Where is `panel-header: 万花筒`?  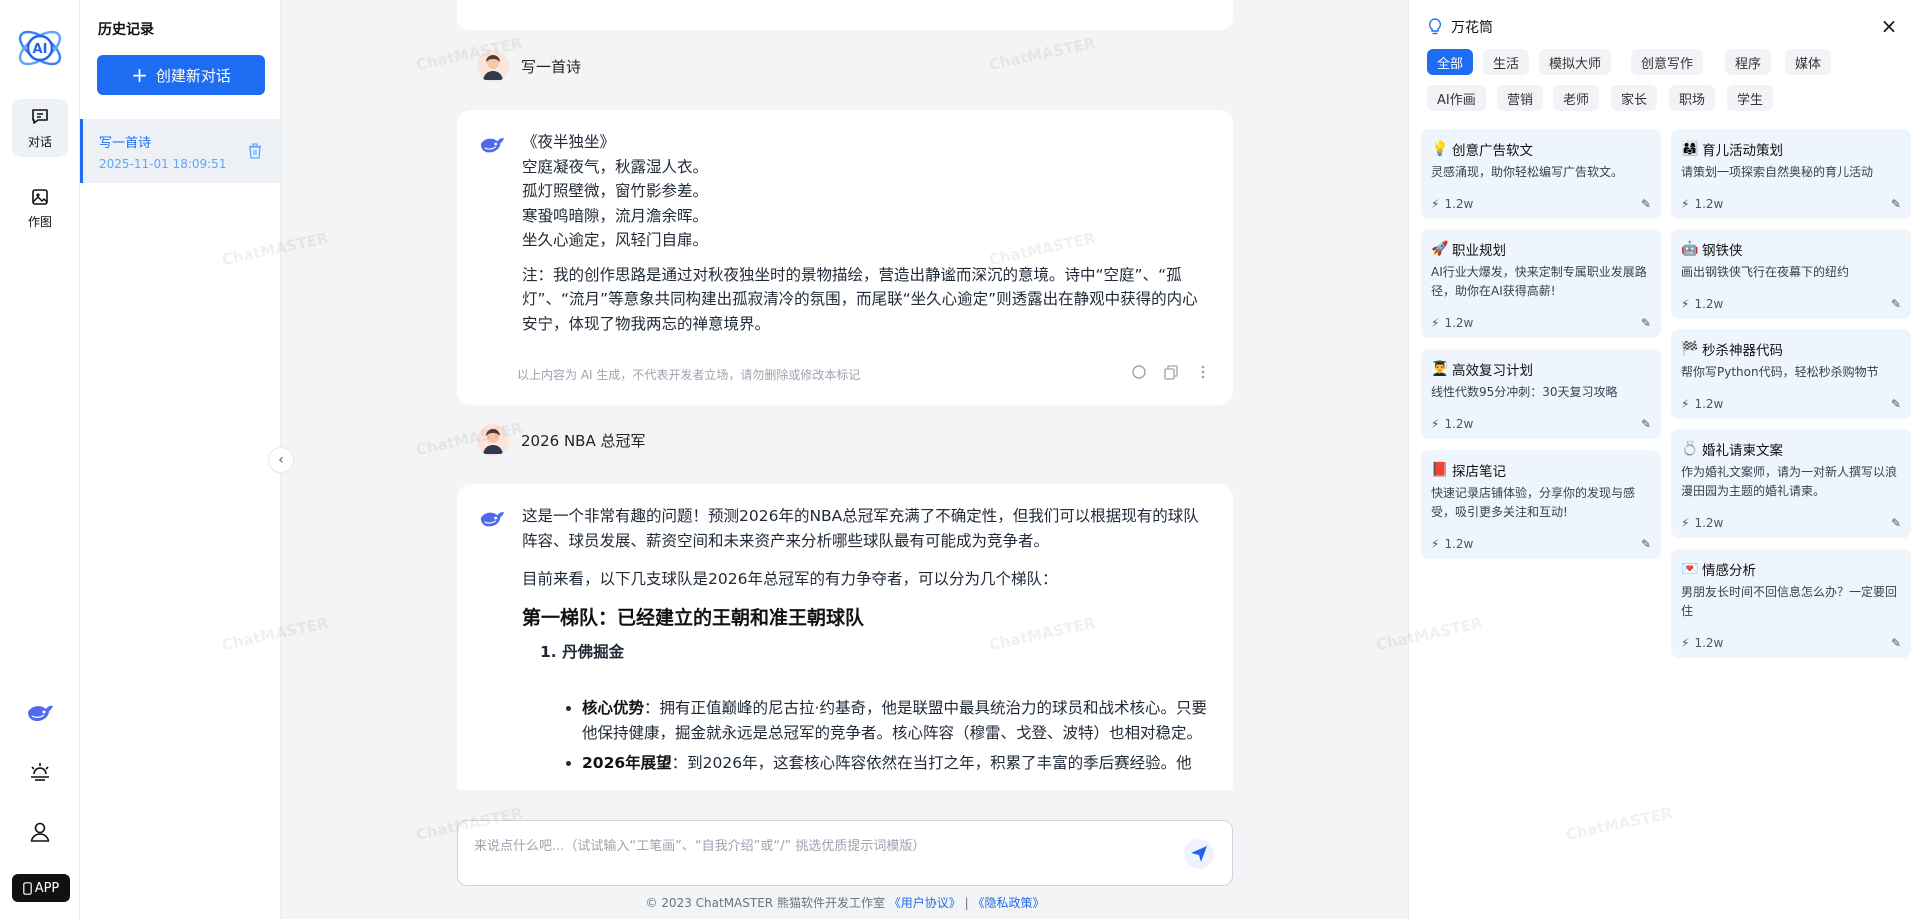
panel-header: 万花筒 is located at coordinates (1460, 27).